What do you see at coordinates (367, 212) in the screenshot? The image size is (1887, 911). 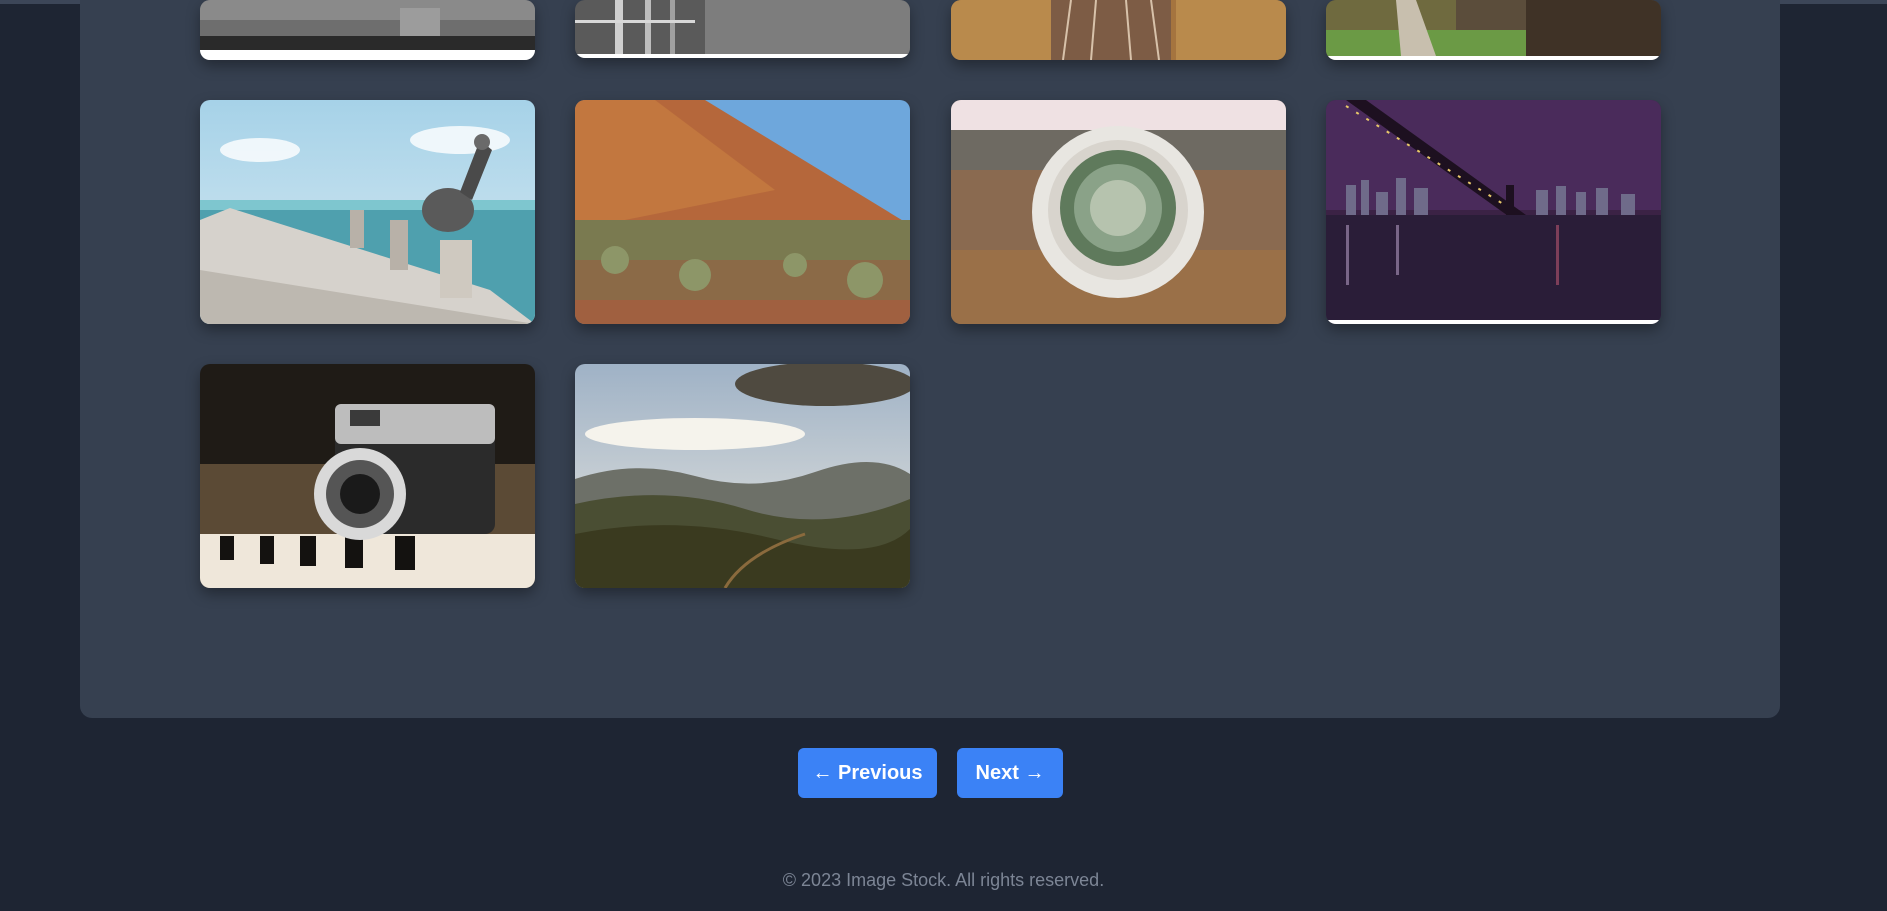 I see `pelican-pier-photo` at bounding box center [367, 212].